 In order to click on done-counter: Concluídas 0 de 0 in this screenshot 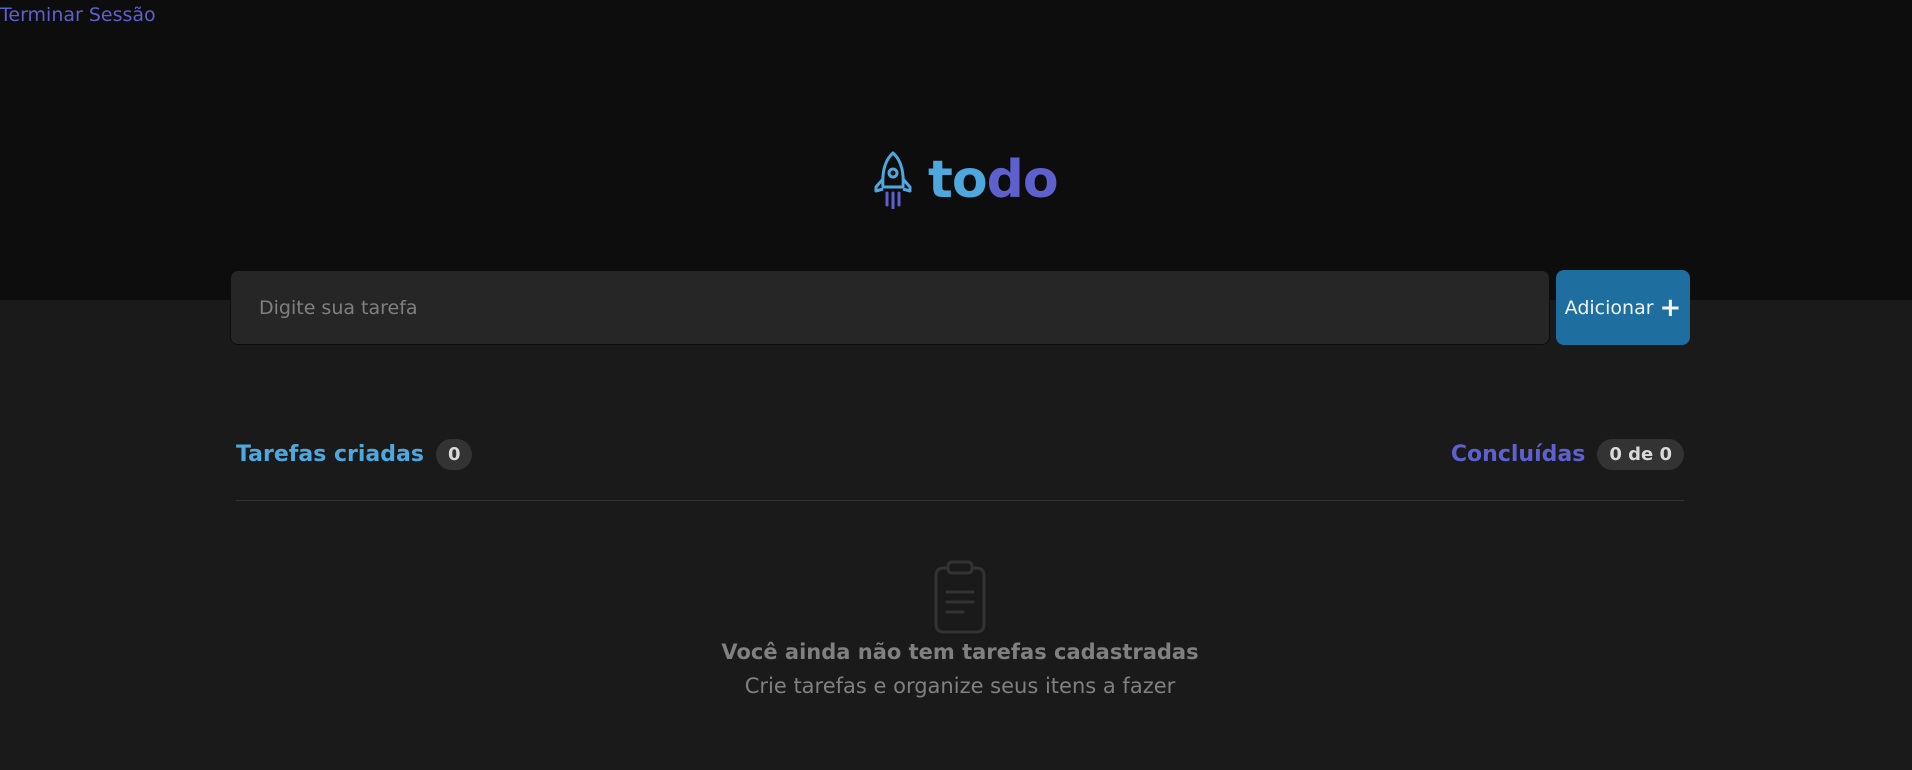, I will do `click(1567, 454)`.